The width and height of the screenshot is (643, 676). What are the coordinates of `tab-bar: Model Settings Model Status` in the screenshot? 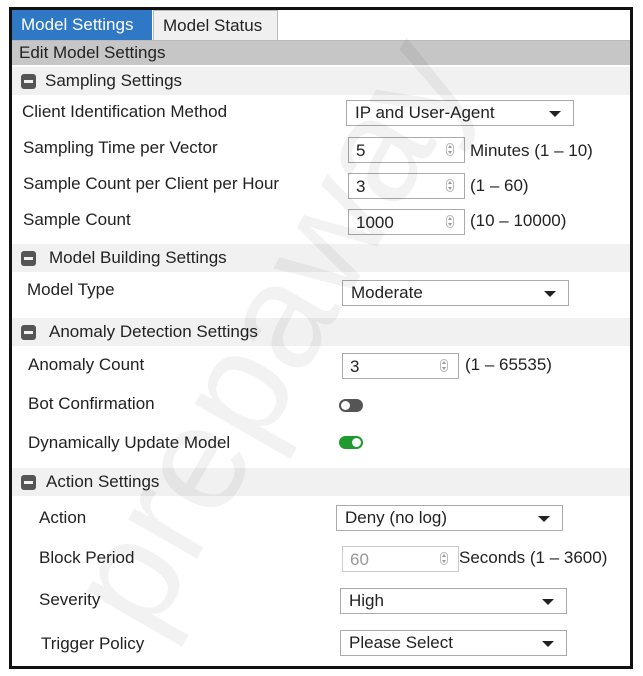 It's located at (321, 25).